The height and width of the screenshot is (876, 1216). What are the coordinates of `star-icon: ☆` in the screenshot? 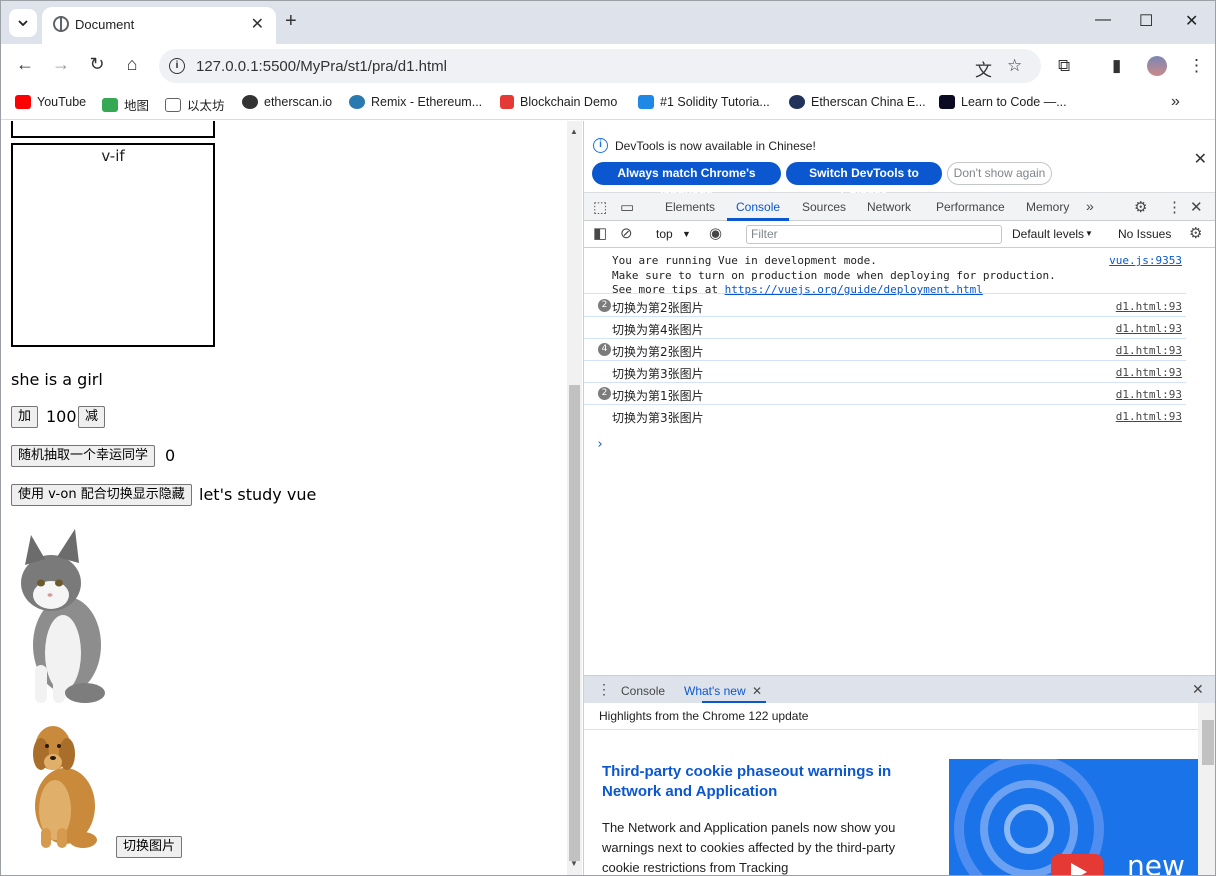 It's located at (1014, 66).